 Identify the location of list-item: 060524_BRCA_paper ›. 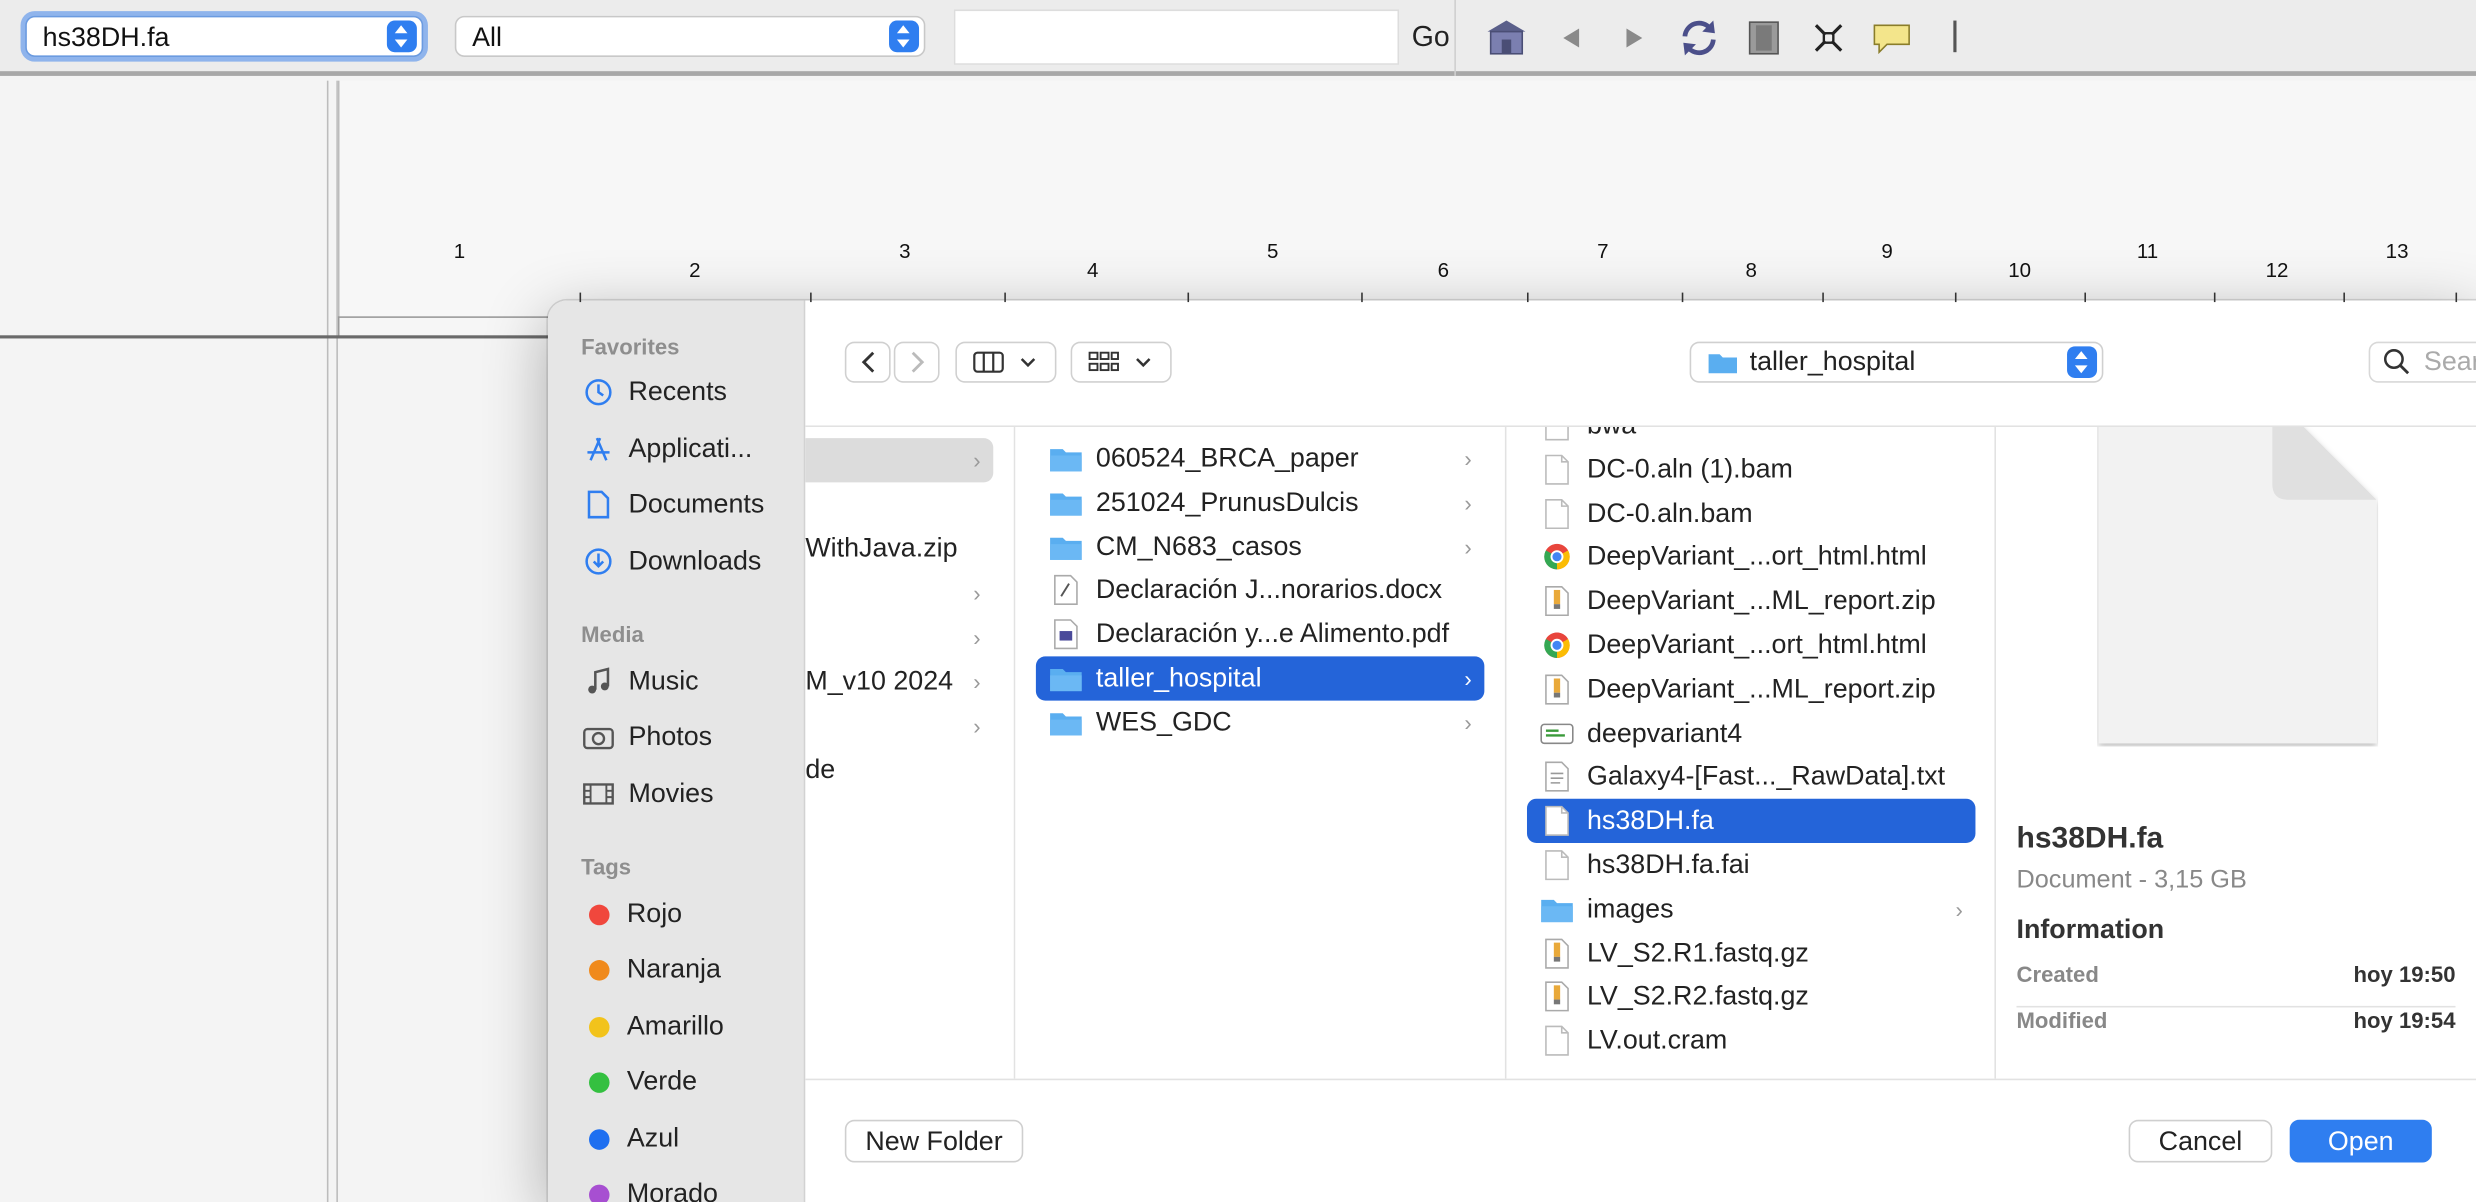
(1260, 459).